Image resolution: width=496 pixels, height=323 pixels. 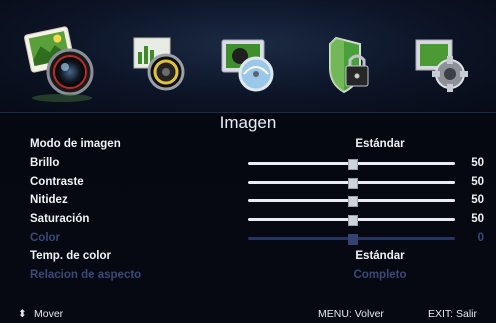 I want to click on color-temperature-label: Temp. de color, so click(x=70, y=256).